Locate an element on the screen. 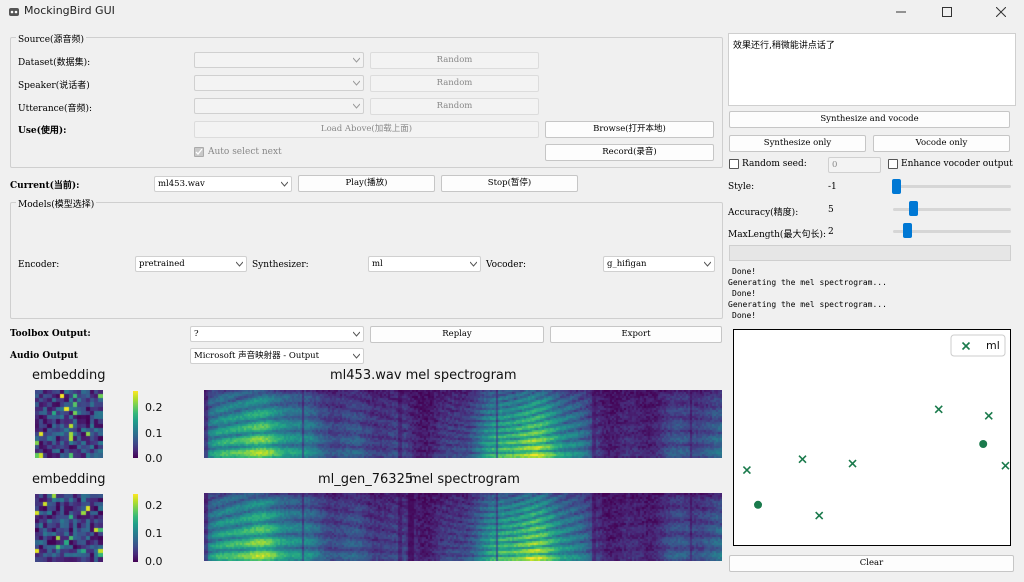 This screenshot has width=1024, height=582. synthesize-only-button: Synthesize only is located at coordinates (797, 143).